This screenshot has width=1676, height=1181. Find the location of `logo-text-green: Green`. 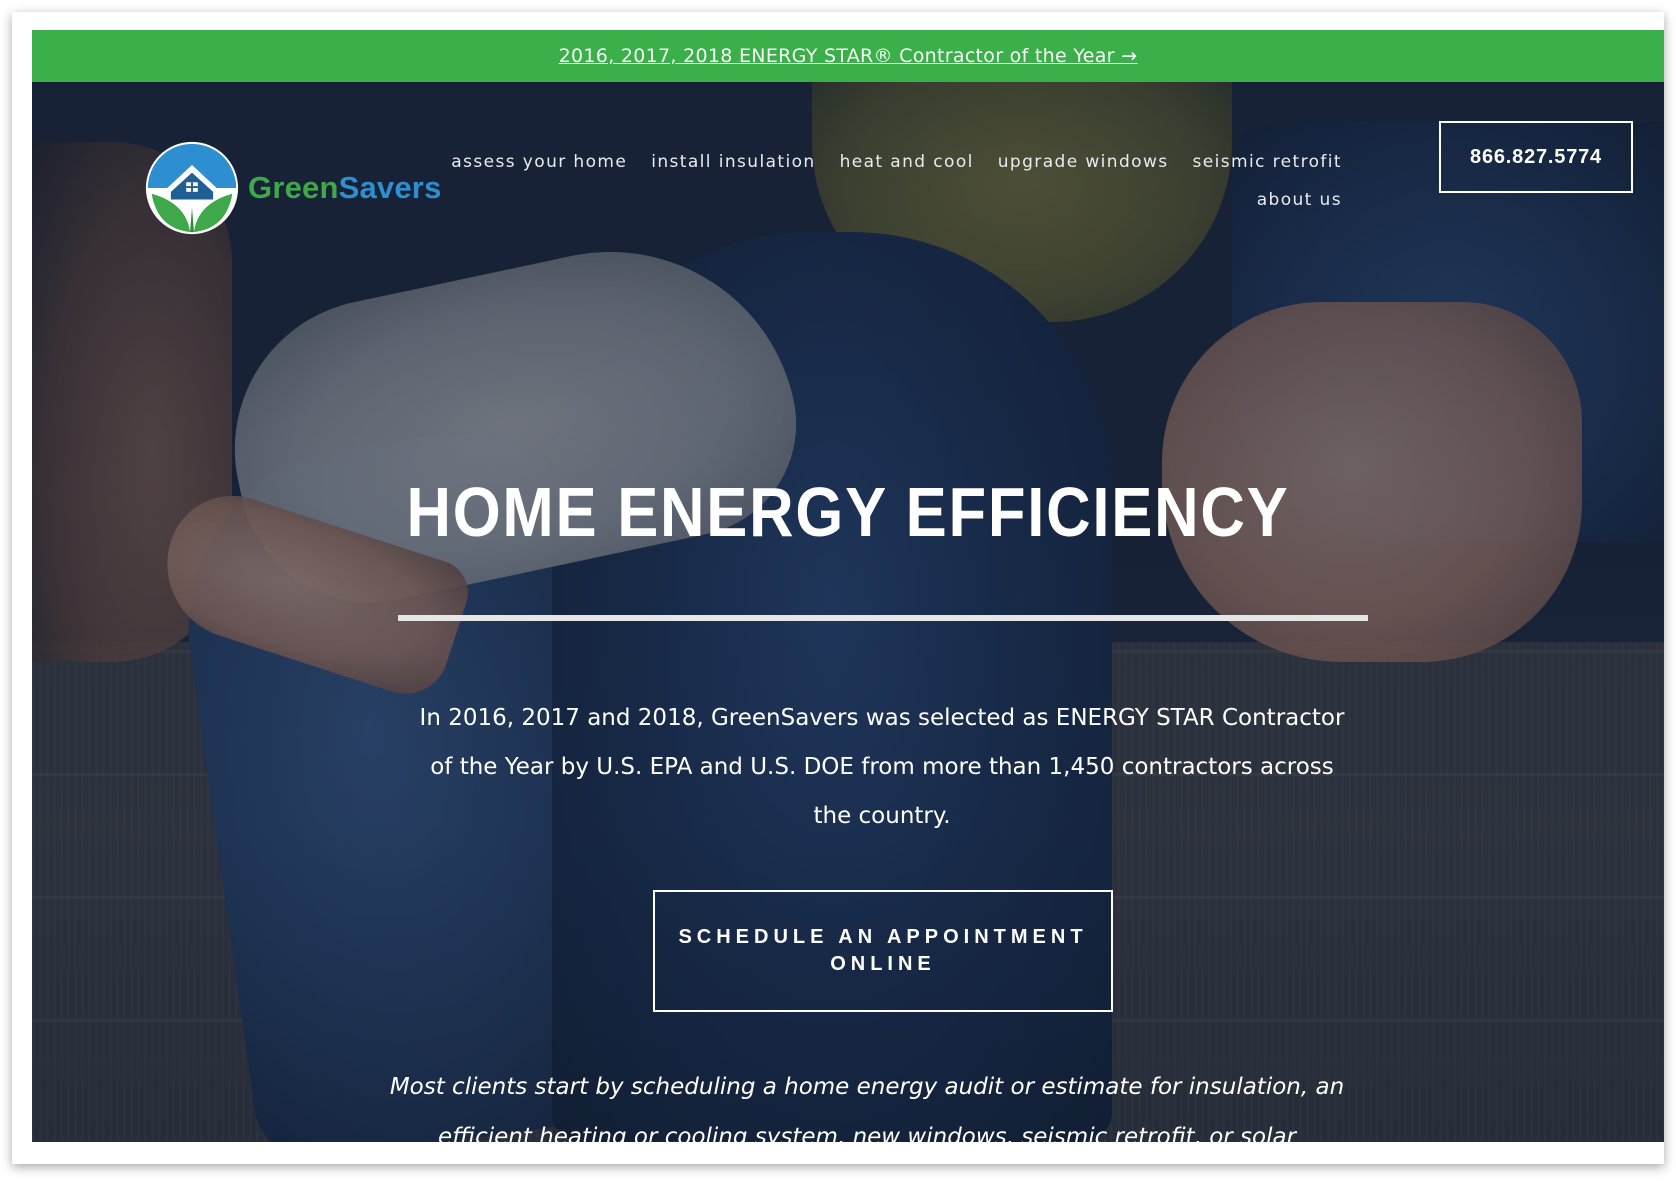

logo-text-green: Green is located at coordinates (293, 187).